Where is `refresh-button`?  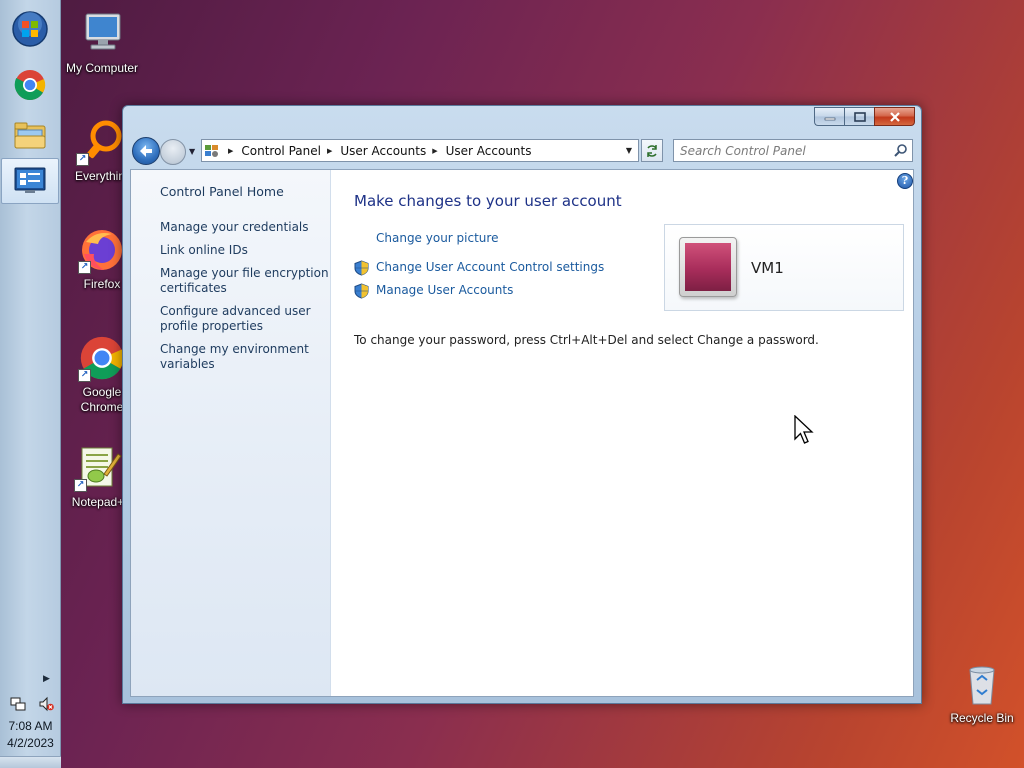 refresh-button is located at coordinates (652, 150).